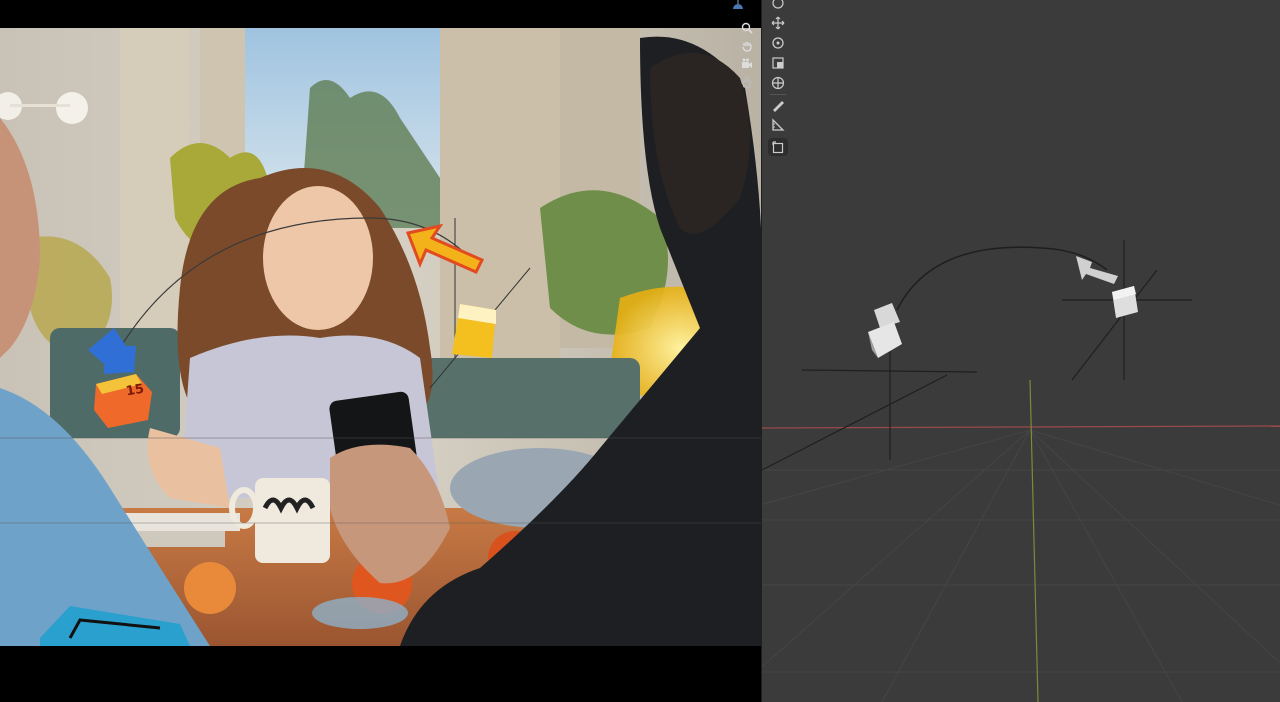  I want to click on tool-separator, so click(778, 94).